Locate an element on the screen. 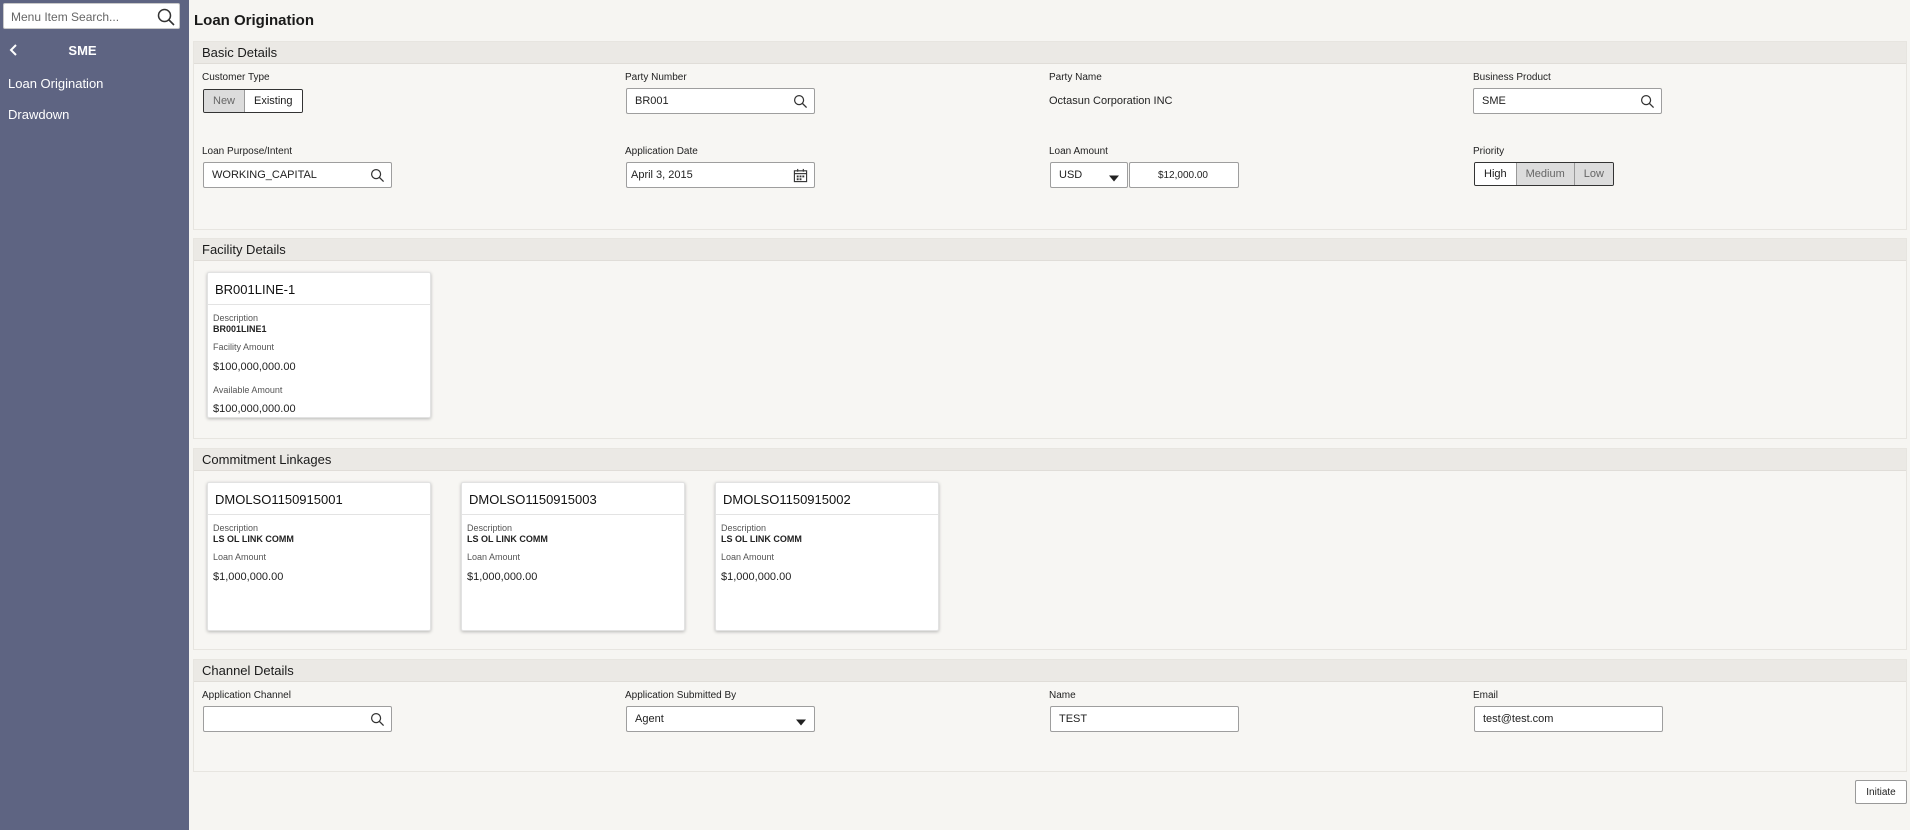 This screenshot has height=830, width=1910. business-product-label: Business Product is located at coordinates (1512, 77).